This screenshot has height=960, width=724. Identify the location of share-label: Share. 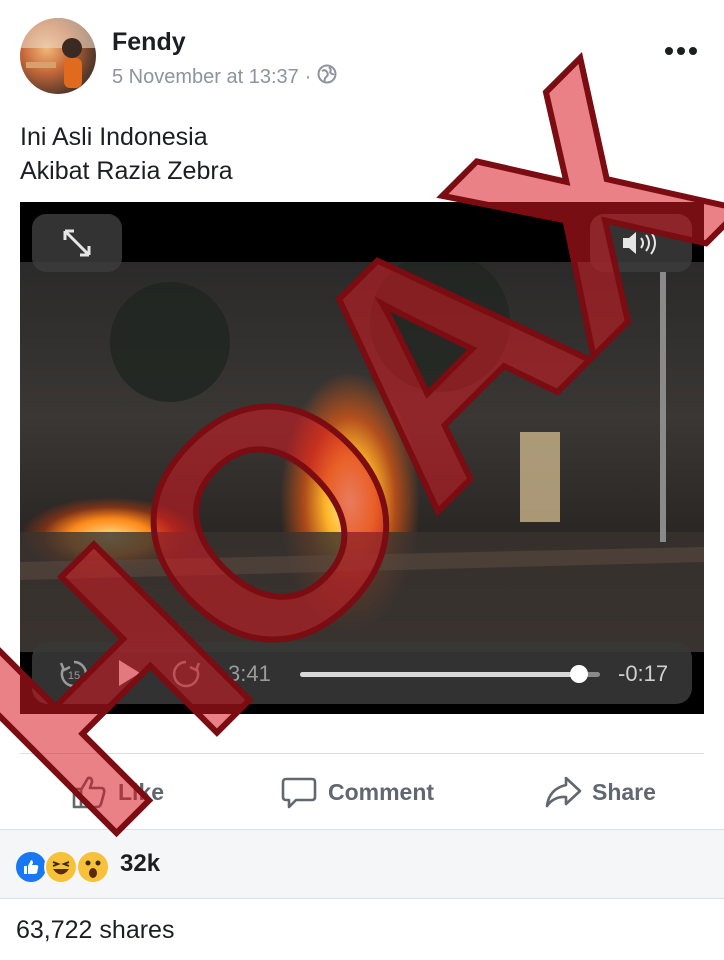
(624, 791).